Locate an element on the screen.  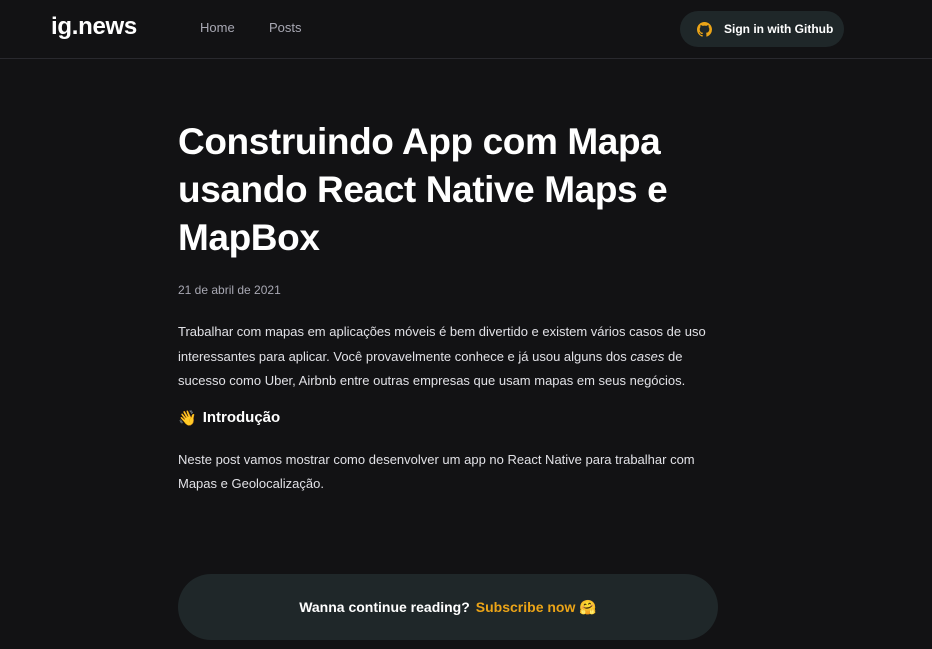
site-logo: ig.news is located at coordinates (94, 27).